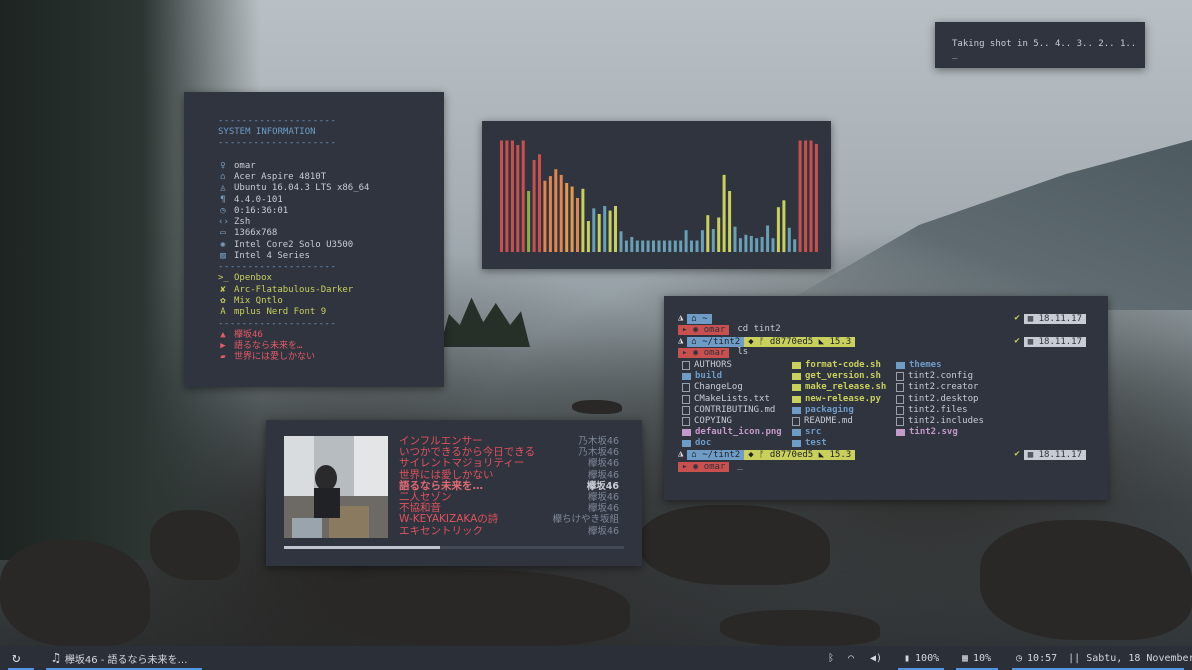  Describe the element at coordinates (331, 357) in the screenshot. I see `sysinfo-row: ▰ 世界には愛しかない` at that location.